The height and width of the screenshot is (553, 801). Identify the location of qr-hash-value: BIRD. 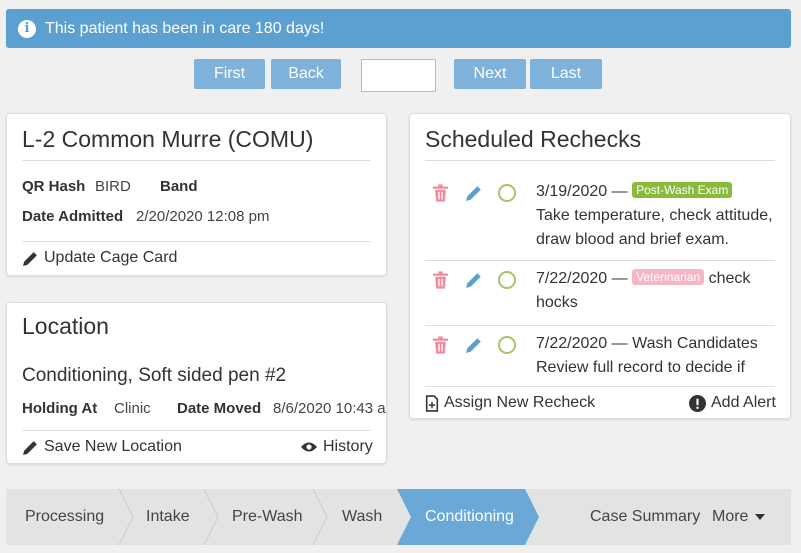
(113, 186).